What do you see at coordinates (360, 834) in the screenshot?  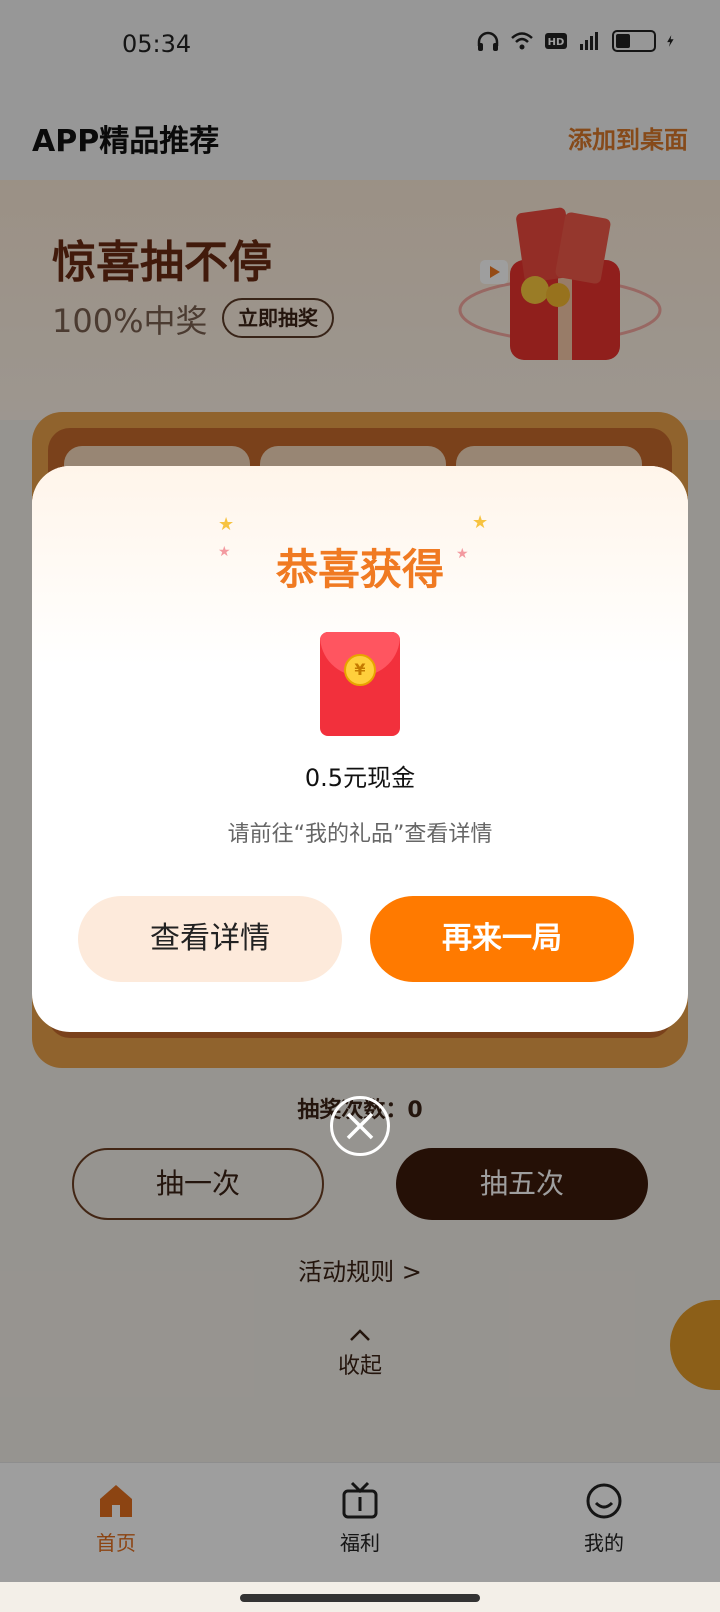 I see `hint-text: 请前往“我的礼品”查看详情` at bounding box center [360, 834].